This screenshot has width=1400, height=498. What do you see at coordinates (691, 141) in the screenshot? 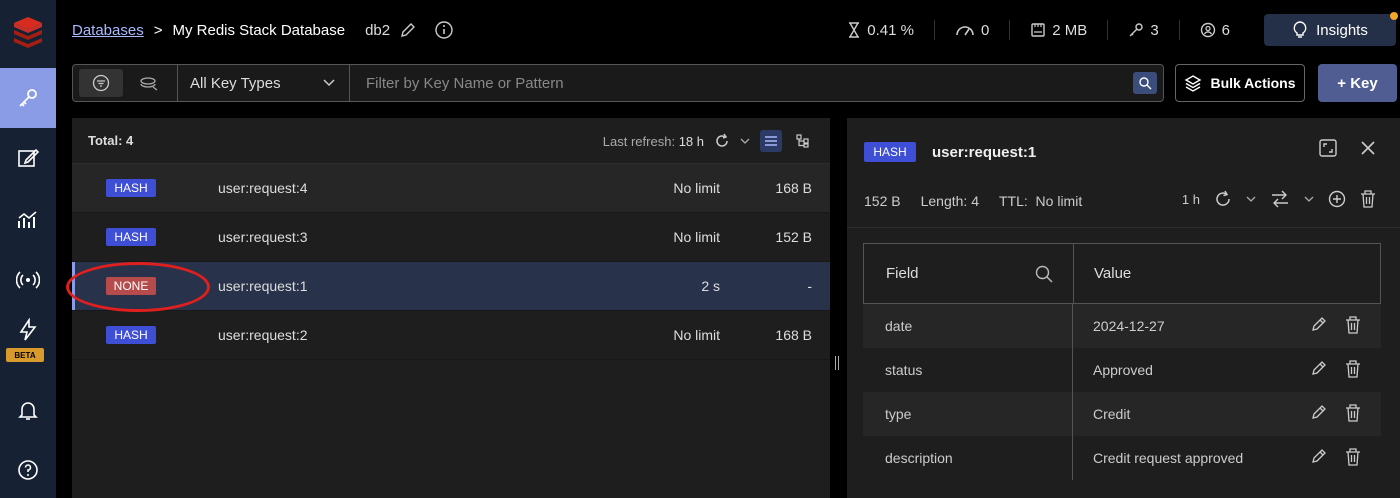
I see `last-refresh-value: 18 h` at bounding box center [691, 141].